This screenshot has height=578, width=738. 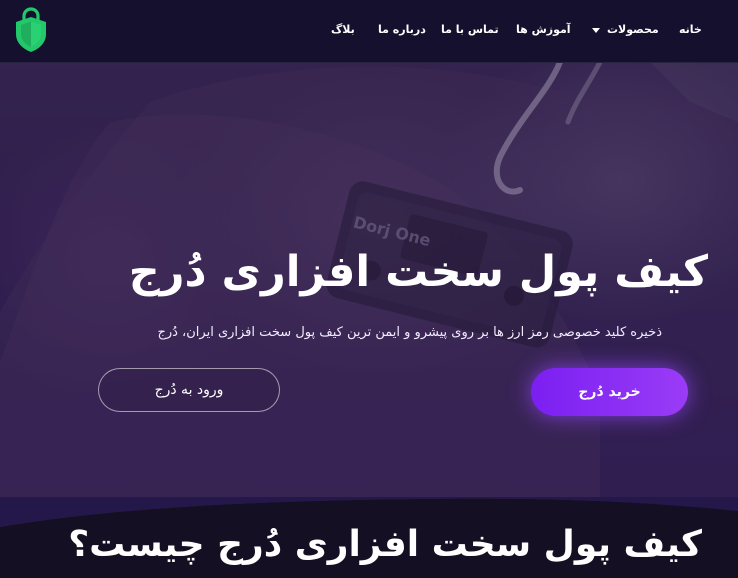 What do you see at coordinates (402, 30) in the screenshot?
I see `nav-about: درباره ما` at bounding box center [402, 30].